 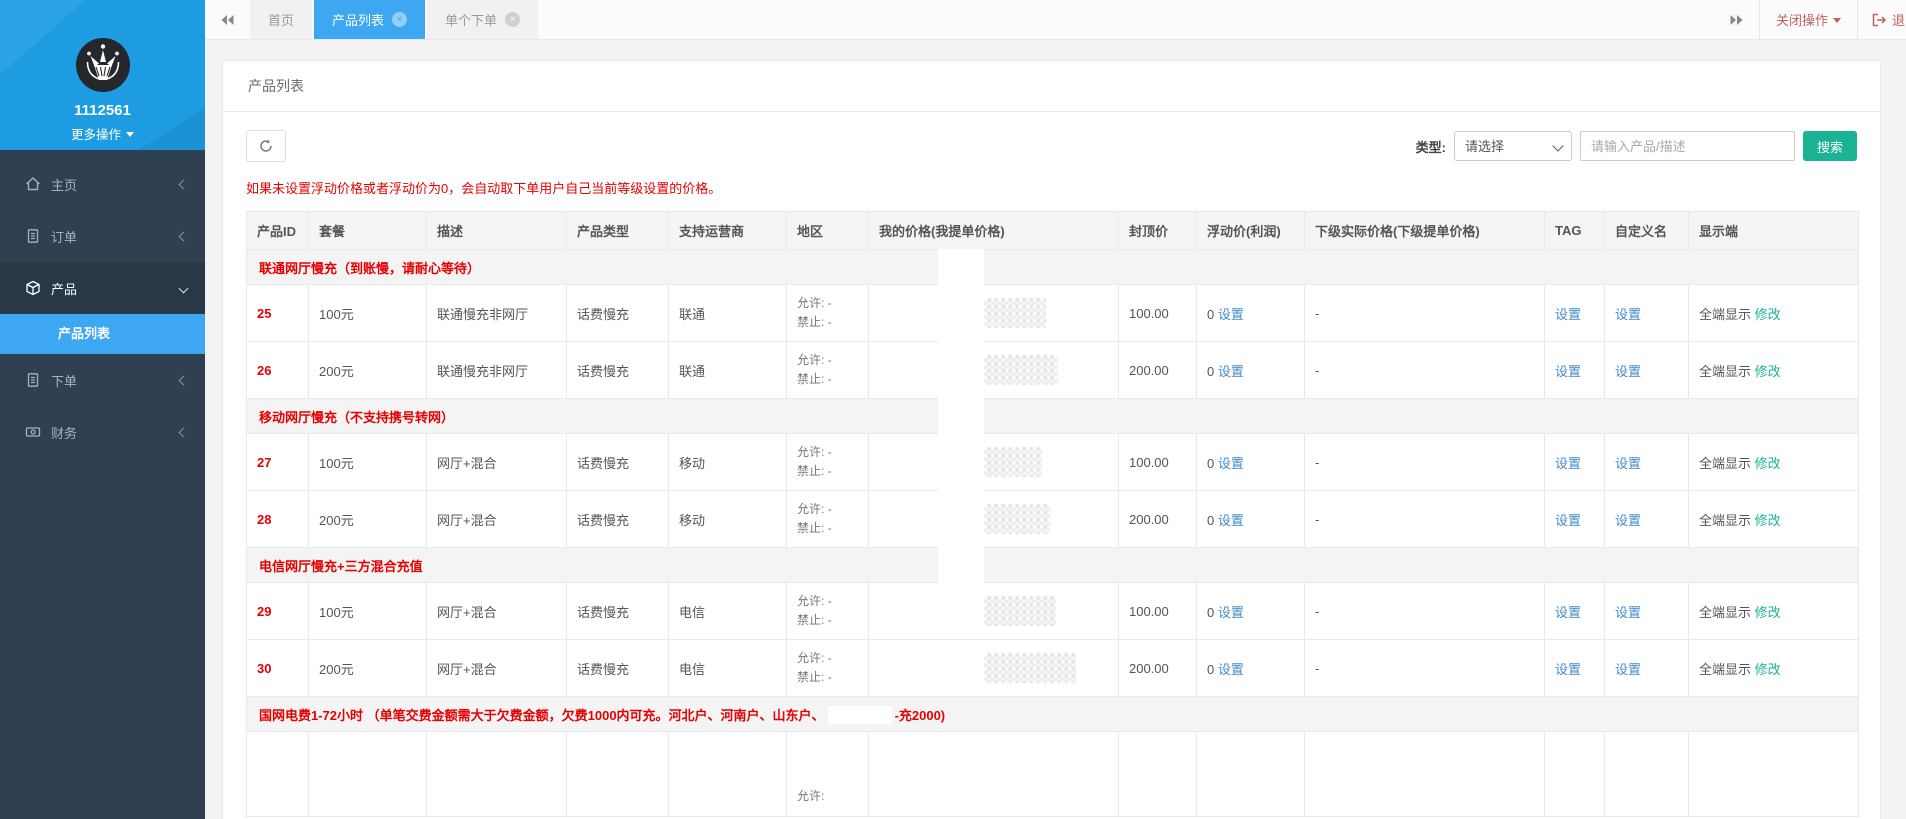 What do you see at coordinates (1829, 146) in the screenshot?
I see `search-button: 搜索` at bounding box center [1829, 146].